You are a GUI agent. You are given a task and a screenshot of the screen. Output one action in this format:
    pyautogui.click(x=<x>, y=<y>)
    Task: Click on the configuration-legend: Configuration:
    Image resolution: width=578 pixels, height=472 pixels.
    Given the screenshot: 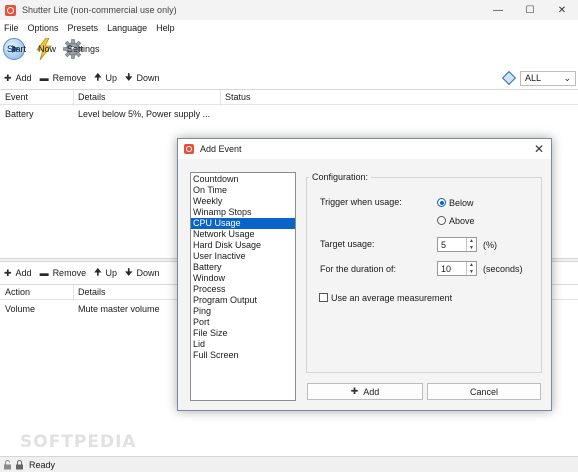 What is the action you would take?
    pyautogui.click(x=340, y=177)
    